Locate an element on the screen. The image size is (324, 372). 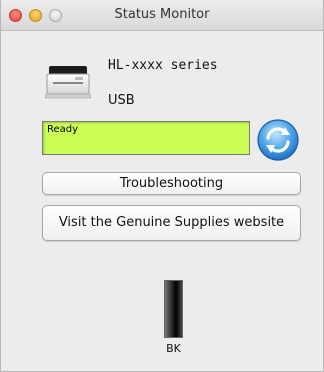
window-title: Status Monitor is located at coordinates (162, 14).